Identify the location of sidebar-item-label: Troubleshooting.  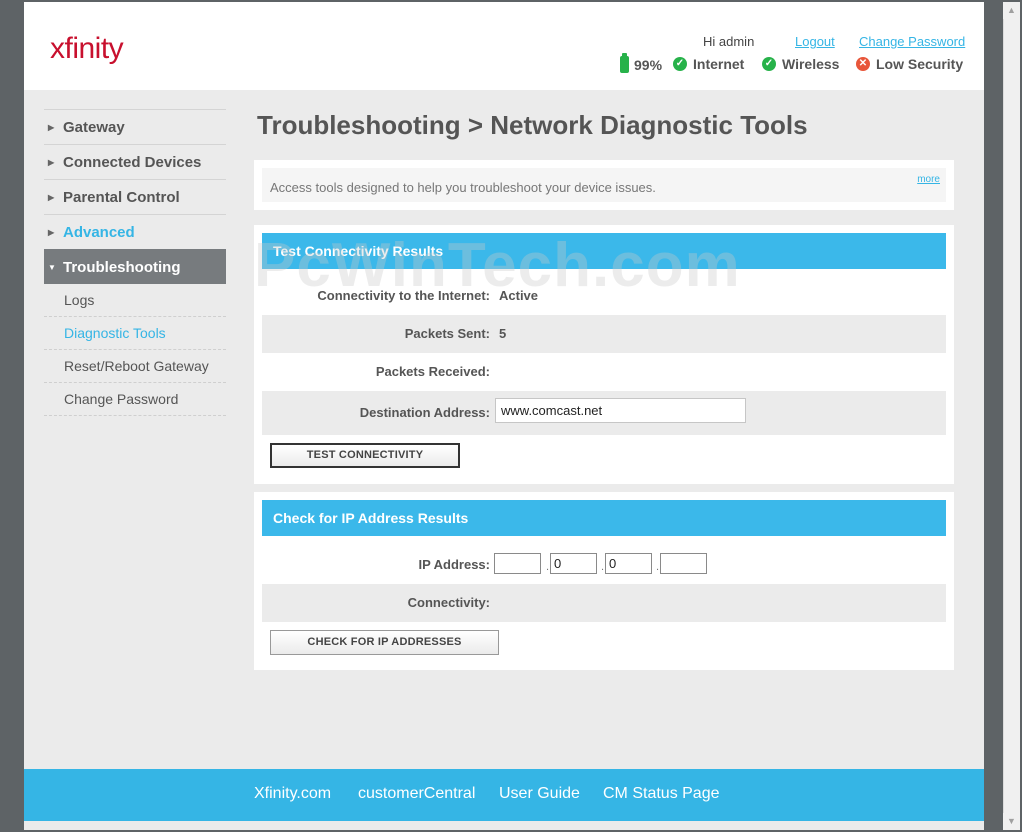
(122, 267).